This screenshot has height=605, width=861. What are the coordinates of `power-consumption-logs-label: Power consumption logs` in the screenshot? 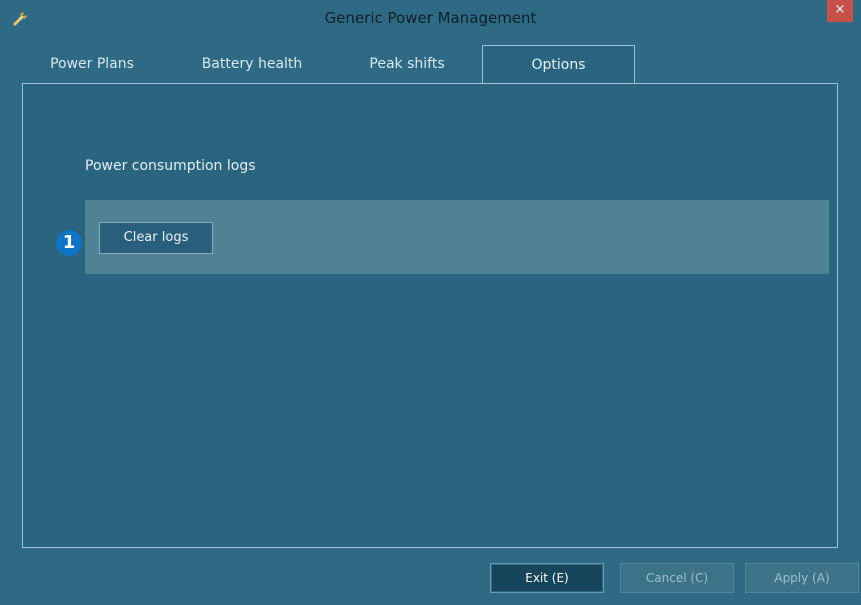 It's located at (170, 166).